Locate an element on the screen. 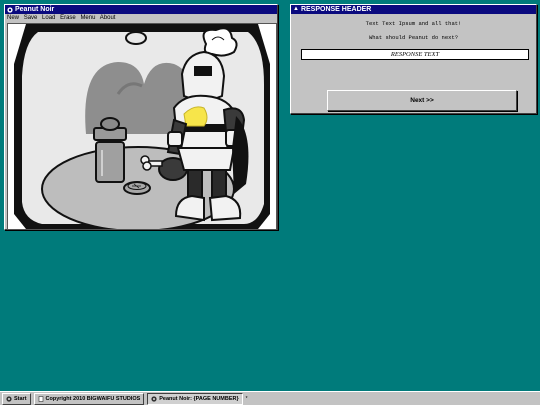  copyright-label: Copyright 2010 BIGWAIFU STUDIOS is located at coordinates (93, 398).